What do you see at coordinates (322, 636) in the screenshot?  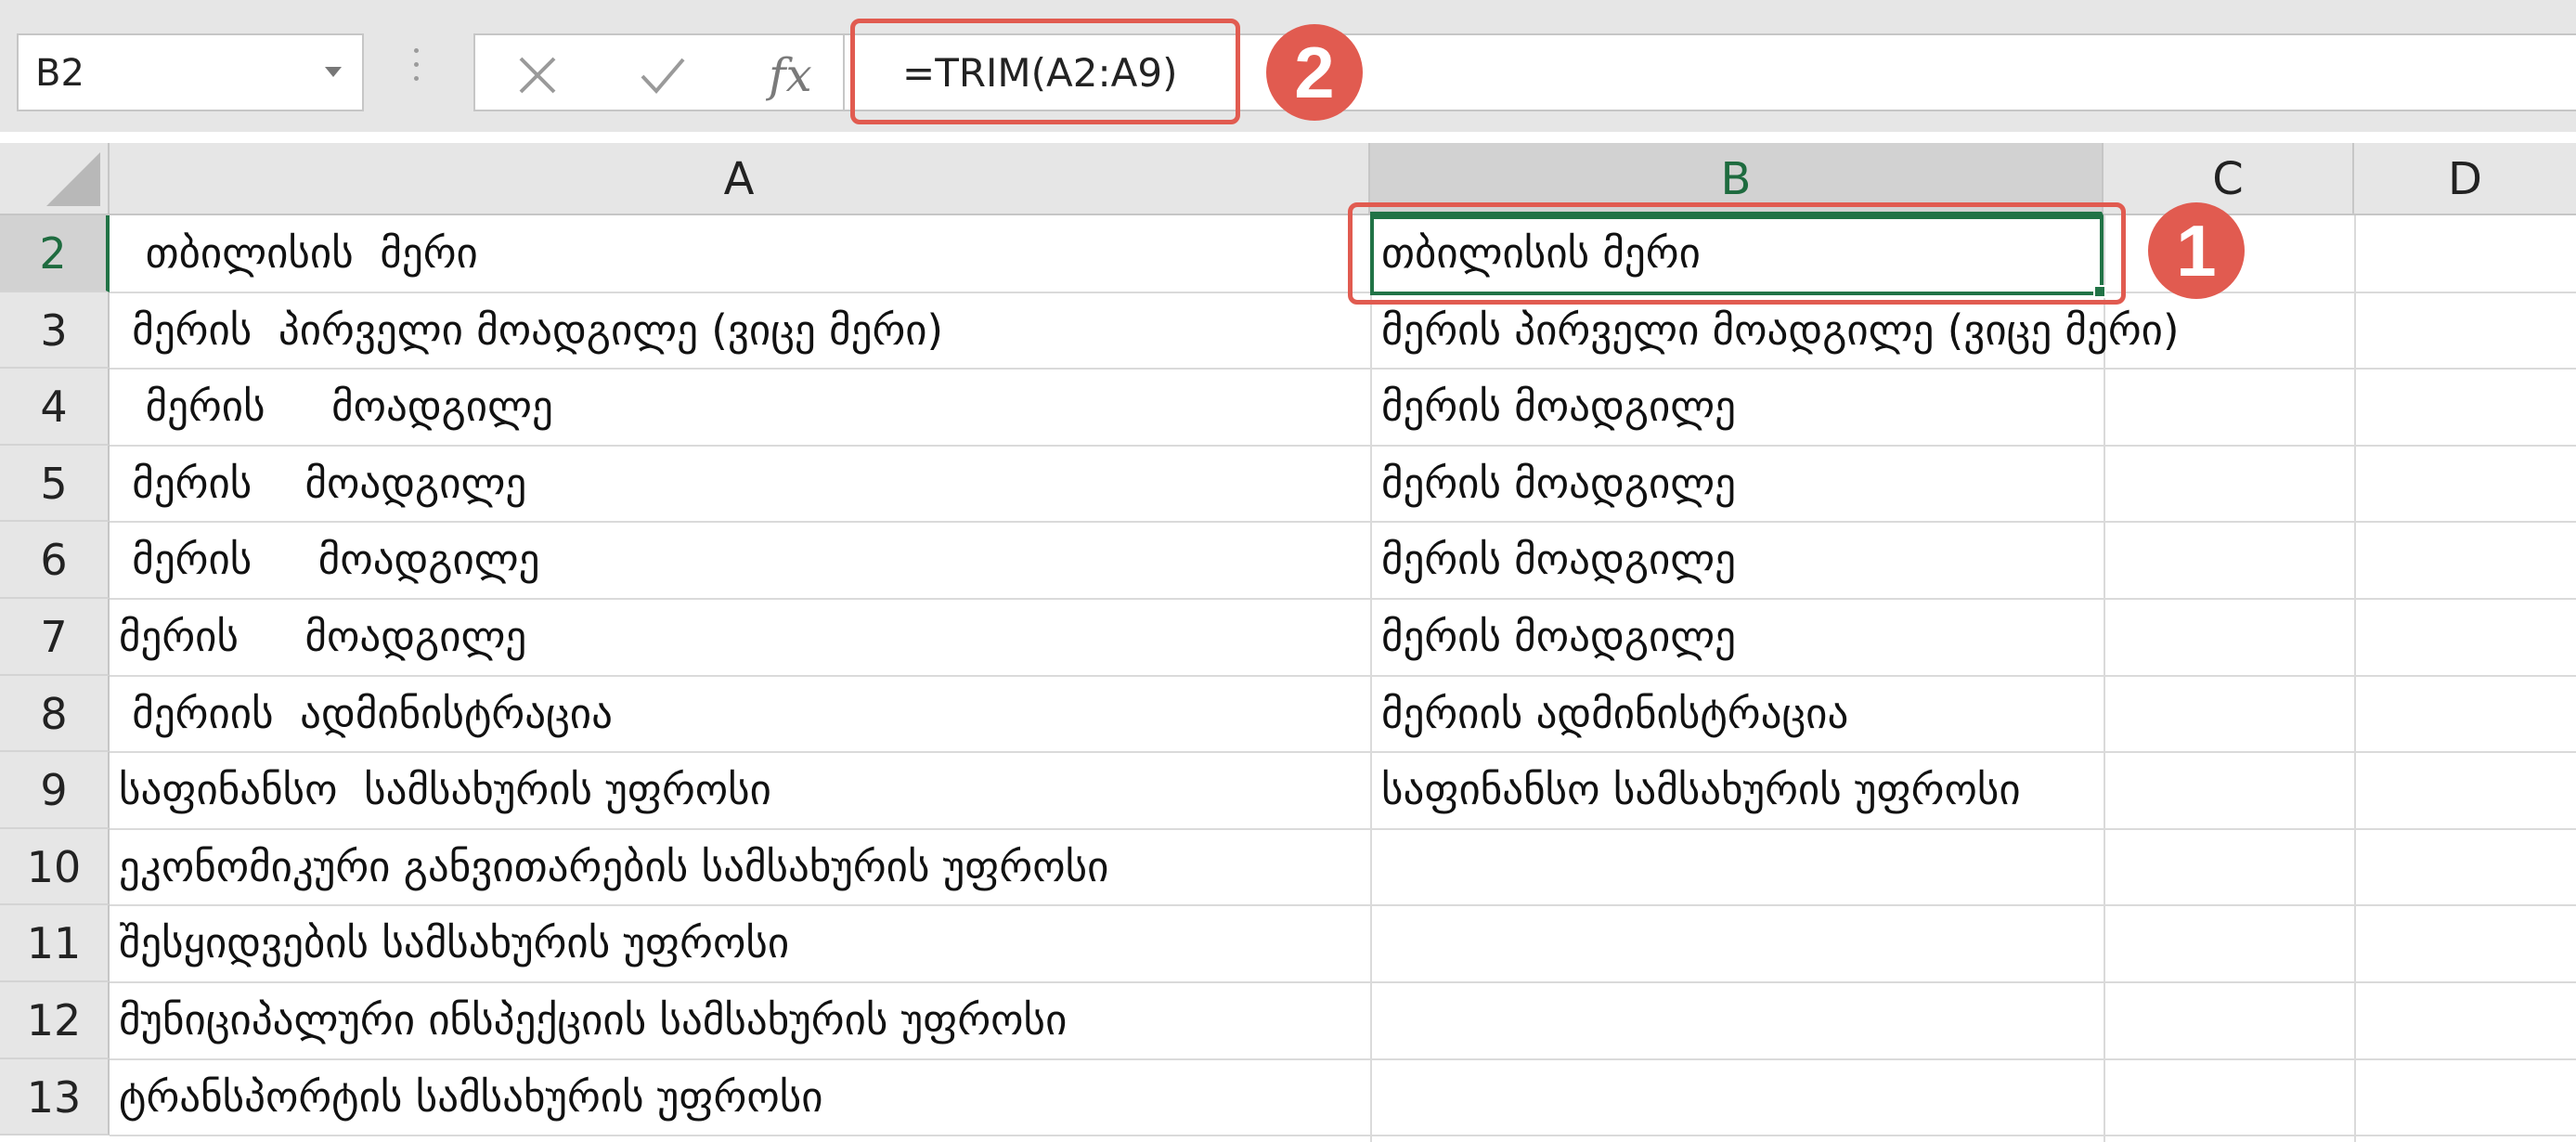 I see `cell-a7: მერის მოადგილე` at bounding box center [322, 636].